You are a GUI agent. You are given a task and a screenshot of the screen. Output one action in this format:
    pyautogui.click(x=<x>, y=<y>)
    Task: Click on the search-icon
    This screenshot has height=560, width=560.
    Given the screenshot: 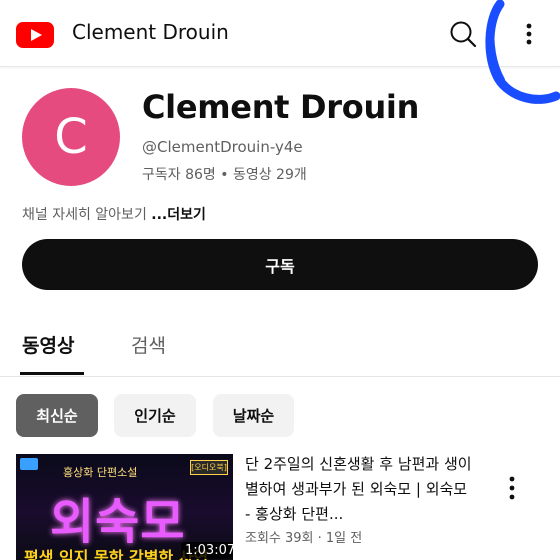 What is the action you would take?
    pyautogui.click(x=463, y=34)
    